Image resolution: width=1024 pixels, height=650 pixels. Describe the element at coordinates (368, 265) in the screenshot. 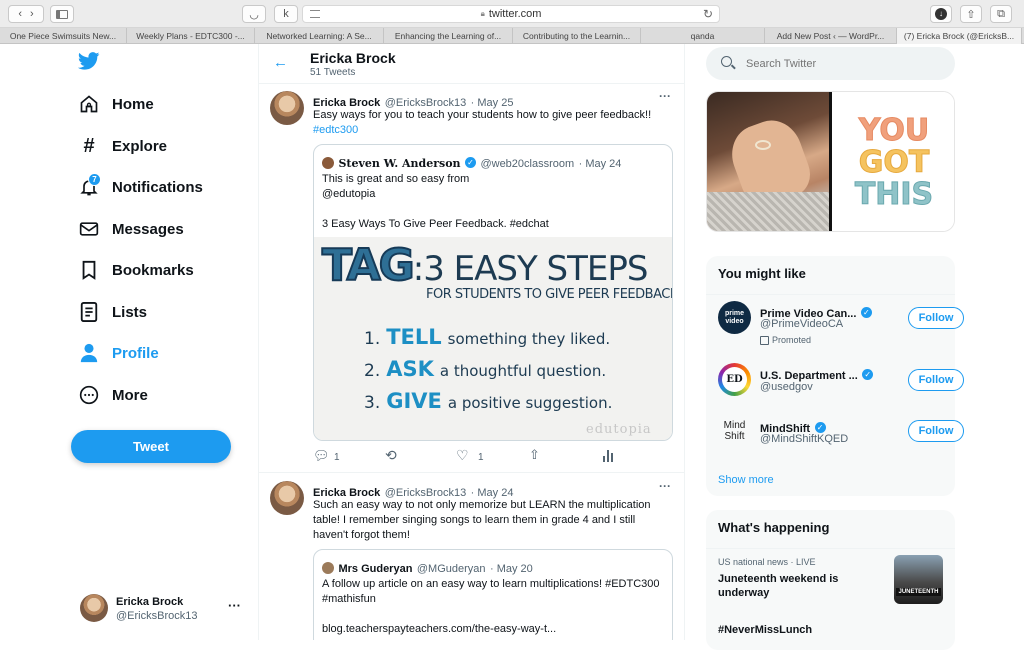

I see `image-title-tag: TAG` at that location.